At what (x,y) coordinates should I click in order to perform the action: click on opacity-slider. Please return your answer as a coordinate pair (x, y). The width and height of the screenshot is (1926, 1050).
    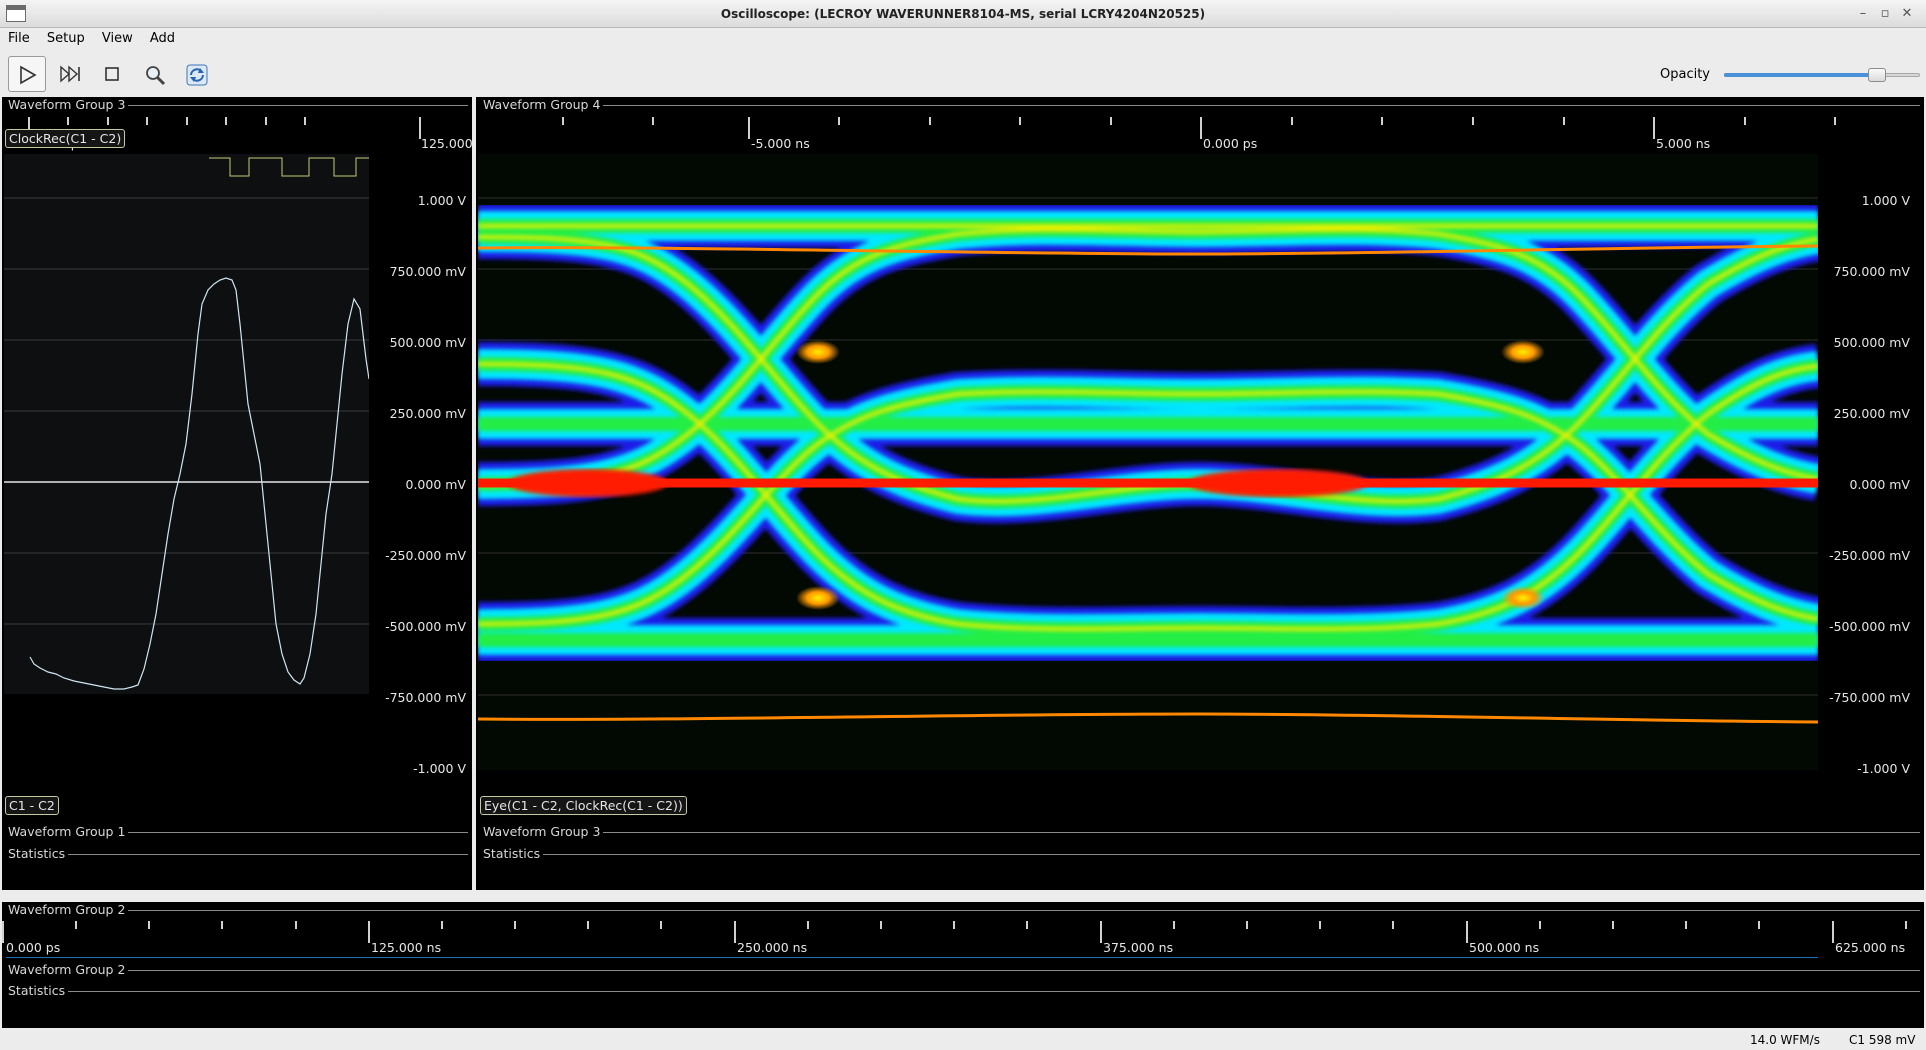
    Looking at the image, I should click on (1822, 75).